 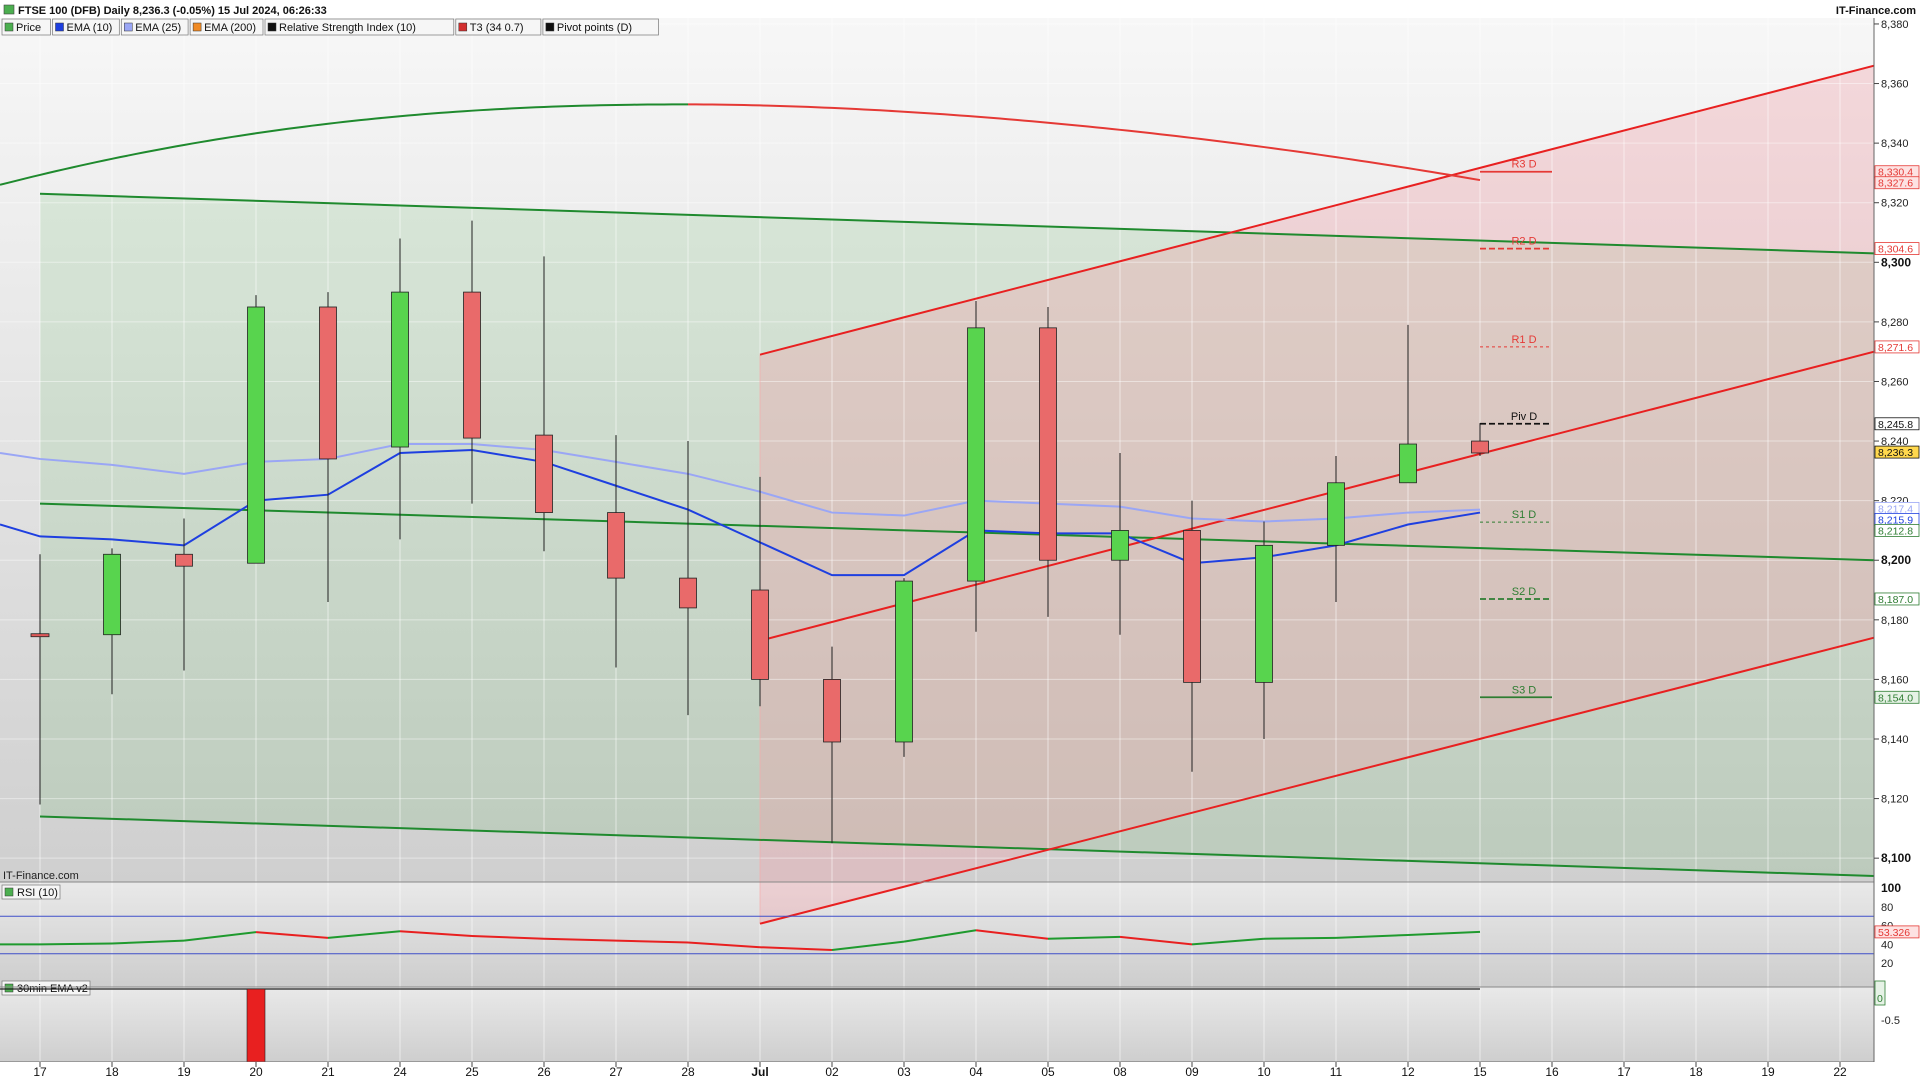 I want to click on pivot-label: S1 D, so click(x=1524, y=515).